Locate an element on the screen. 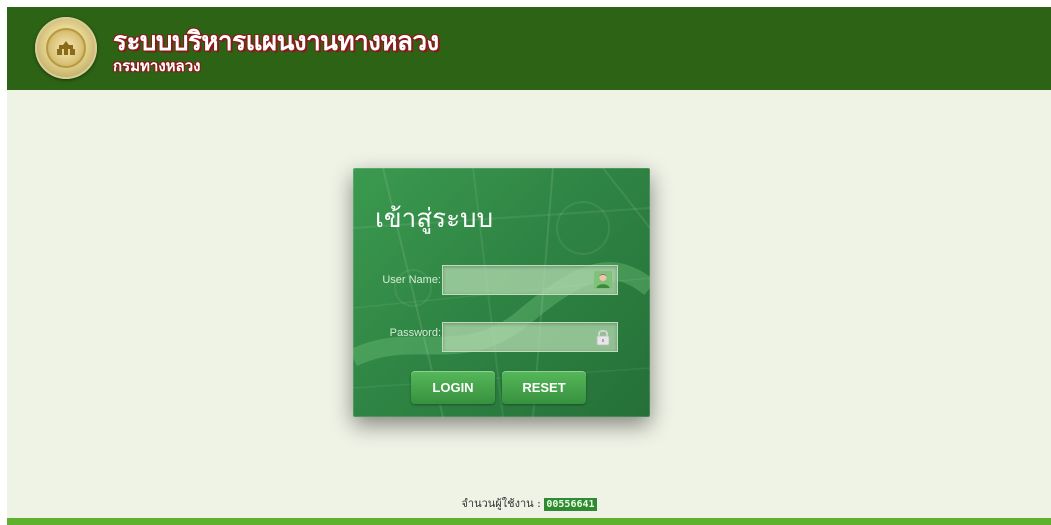 Image resolution: width=1051 pixels, height=525 pixels. user-avatar-icon is located at coordinates (603, 280).